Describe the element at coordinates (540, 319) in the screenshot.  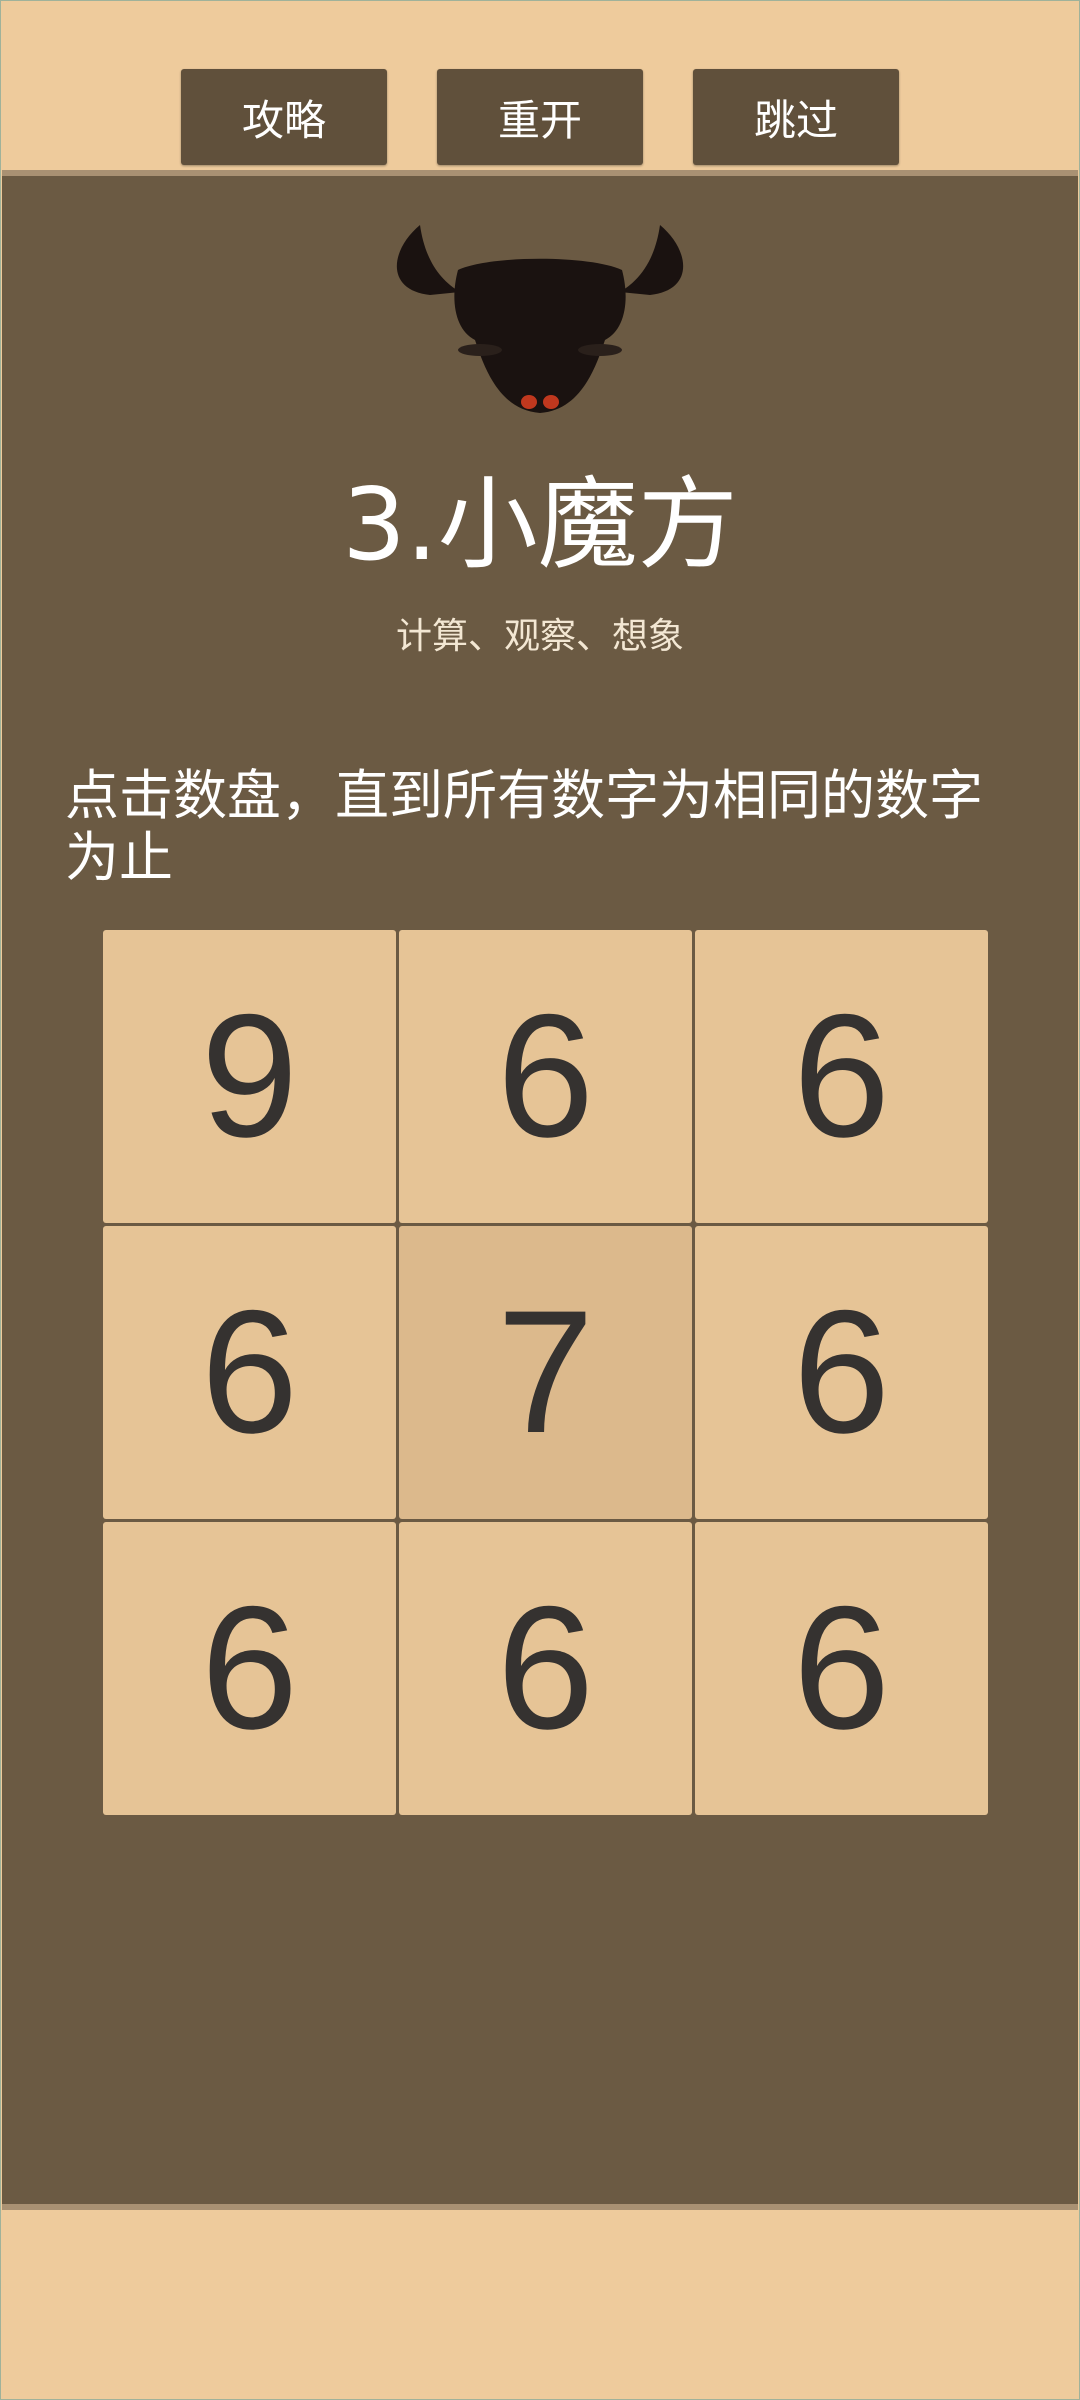
I see `bull-head-icon` at that location.